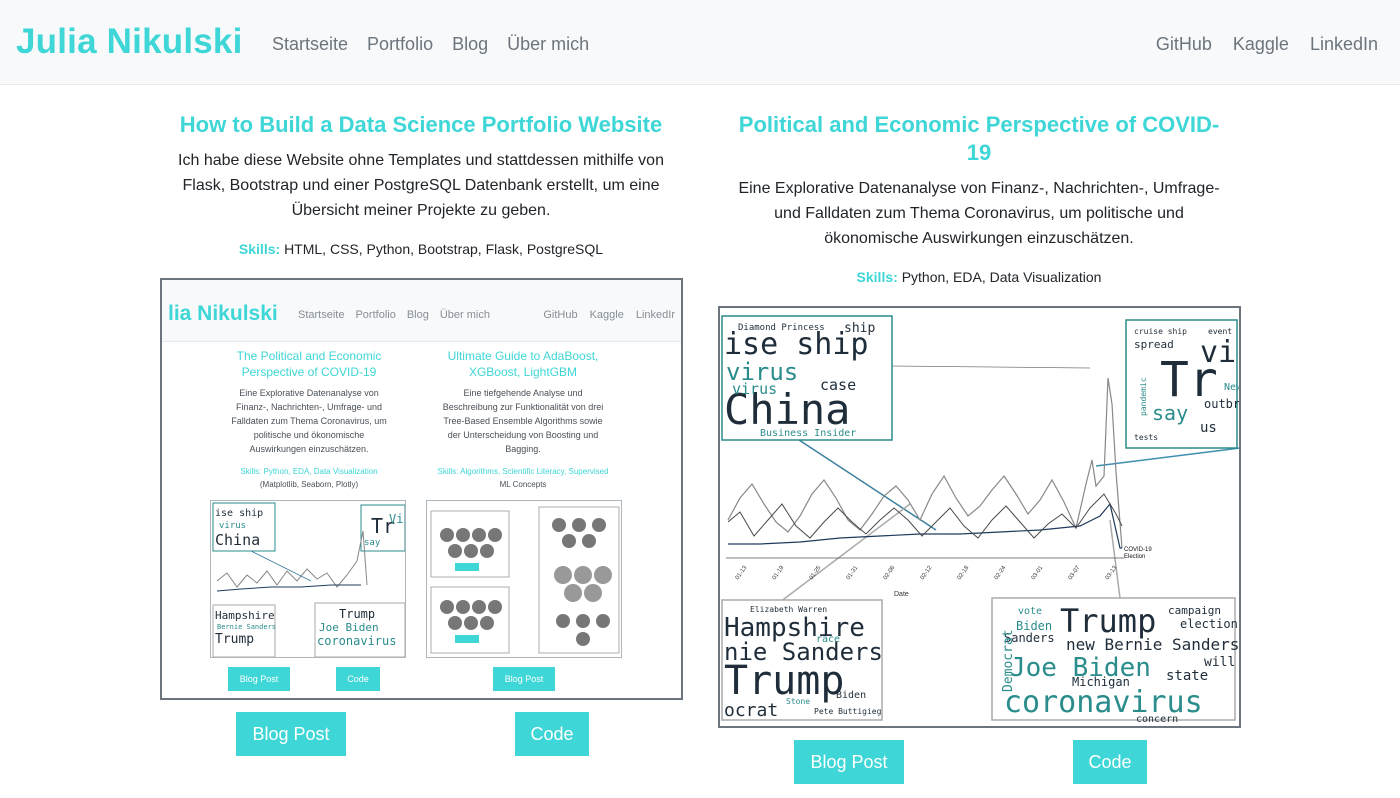  What do you see at coordinates (1146, 437) in the screenshot?
I see `wordcloud-word: tests` at bounding box center [1146, 437].